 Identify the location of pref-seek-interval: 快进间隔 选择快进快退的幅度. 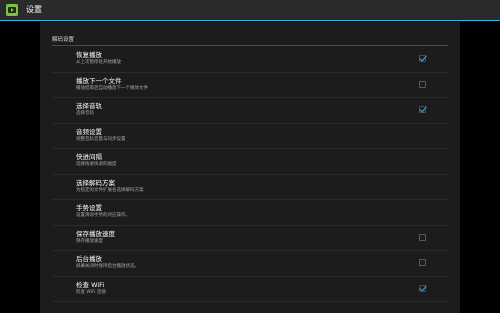
(250, 162).